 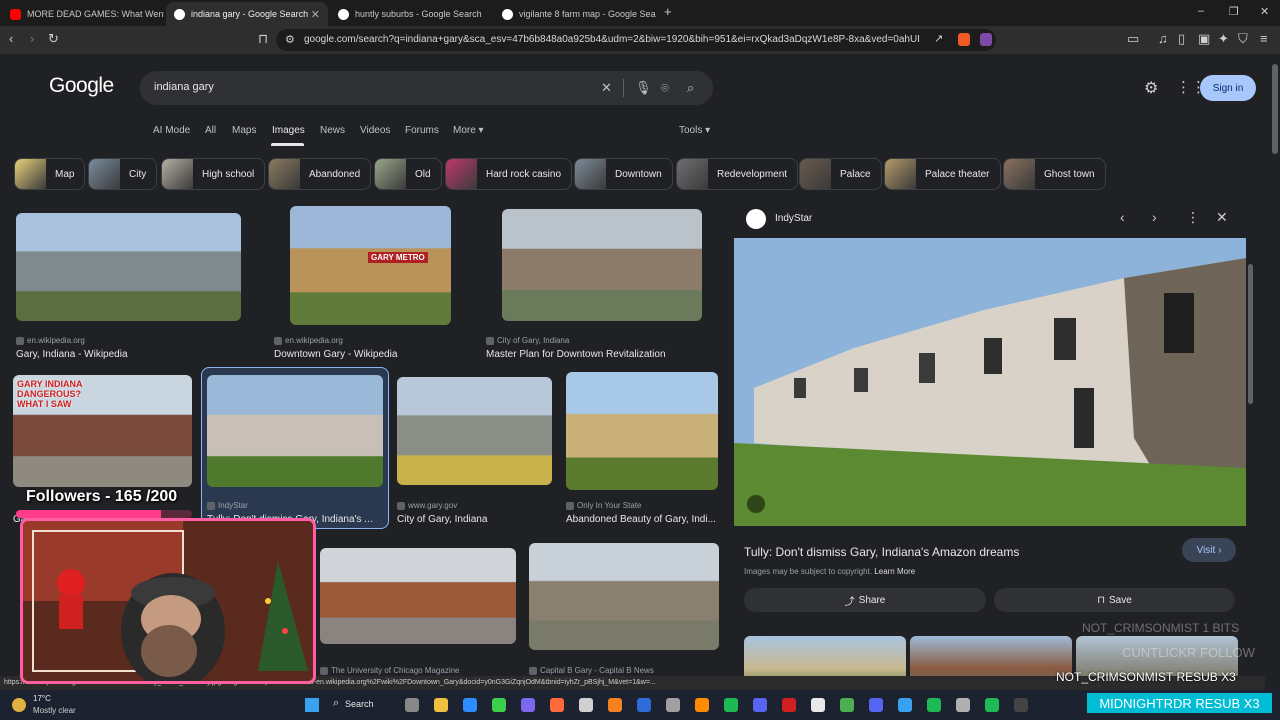 I want to click on chip-city: City, so click(x=123, y=174).